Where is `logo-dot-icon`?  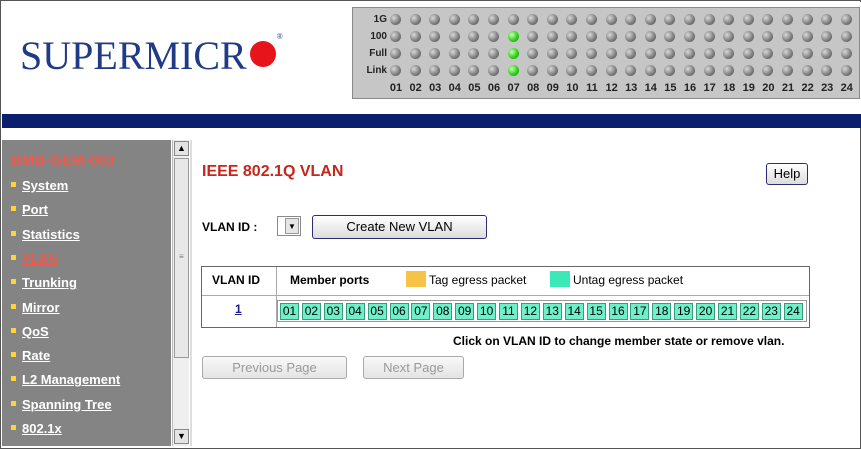
logo-dot-icon is located at coordinates (262, 54).